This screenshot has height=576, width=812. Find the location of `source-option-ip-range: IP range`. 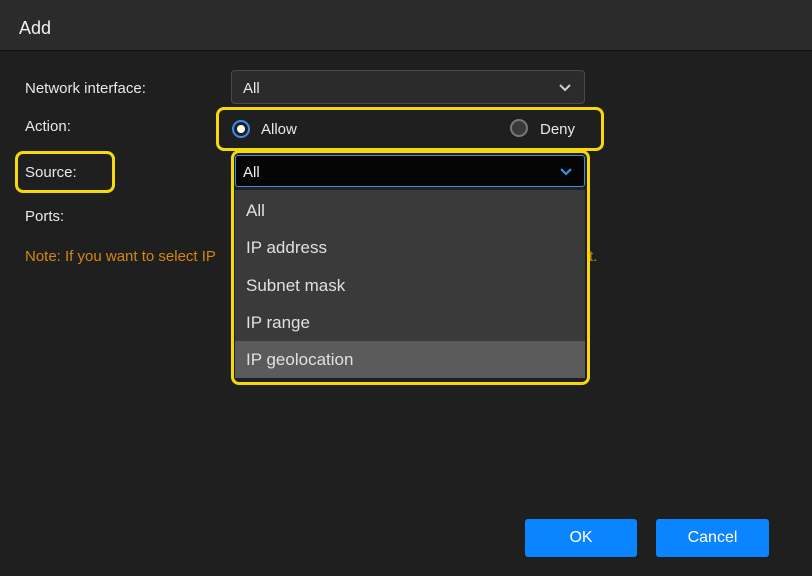

source-option-ip-range: IP range is located at coordinates (410, 322).